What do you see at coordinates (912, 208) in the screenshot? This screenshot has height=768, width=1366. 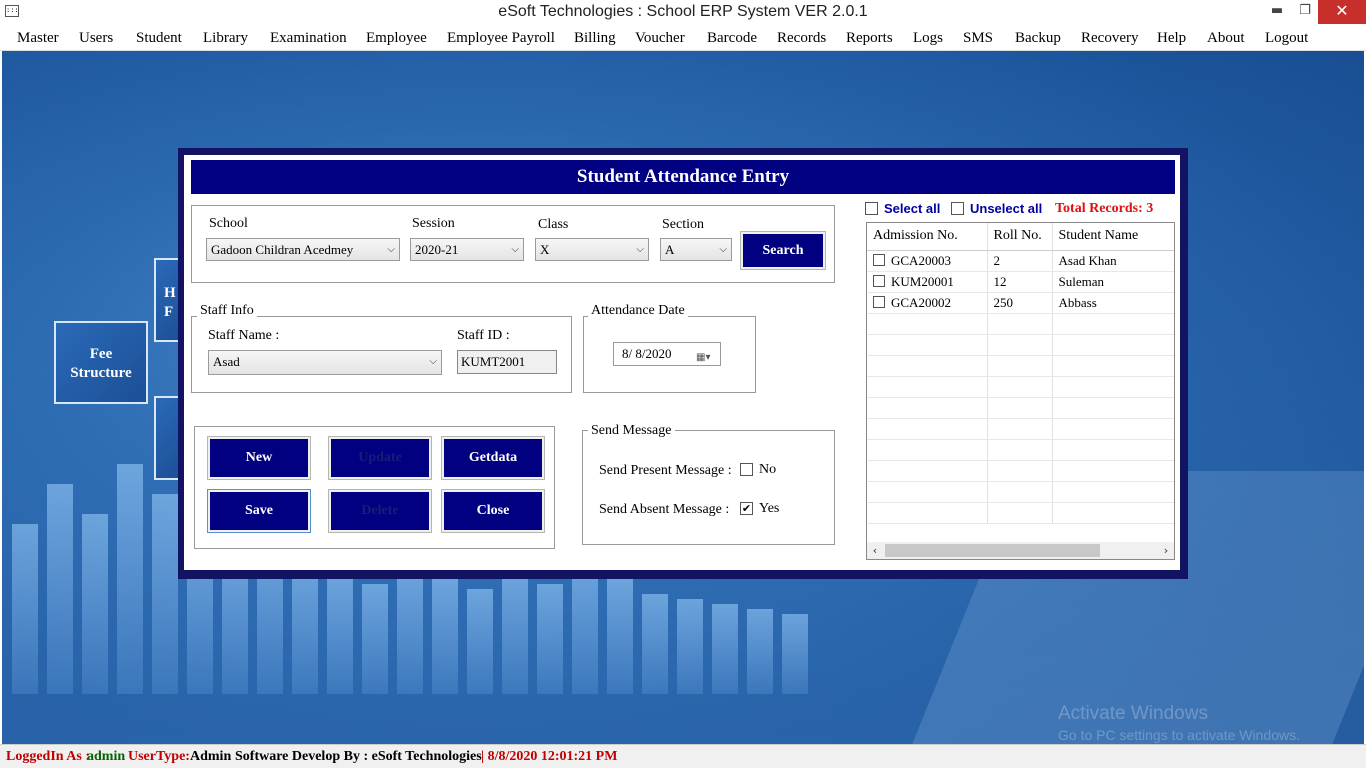 I see `select-all-label: Select all` at bounding box center [912, 208].